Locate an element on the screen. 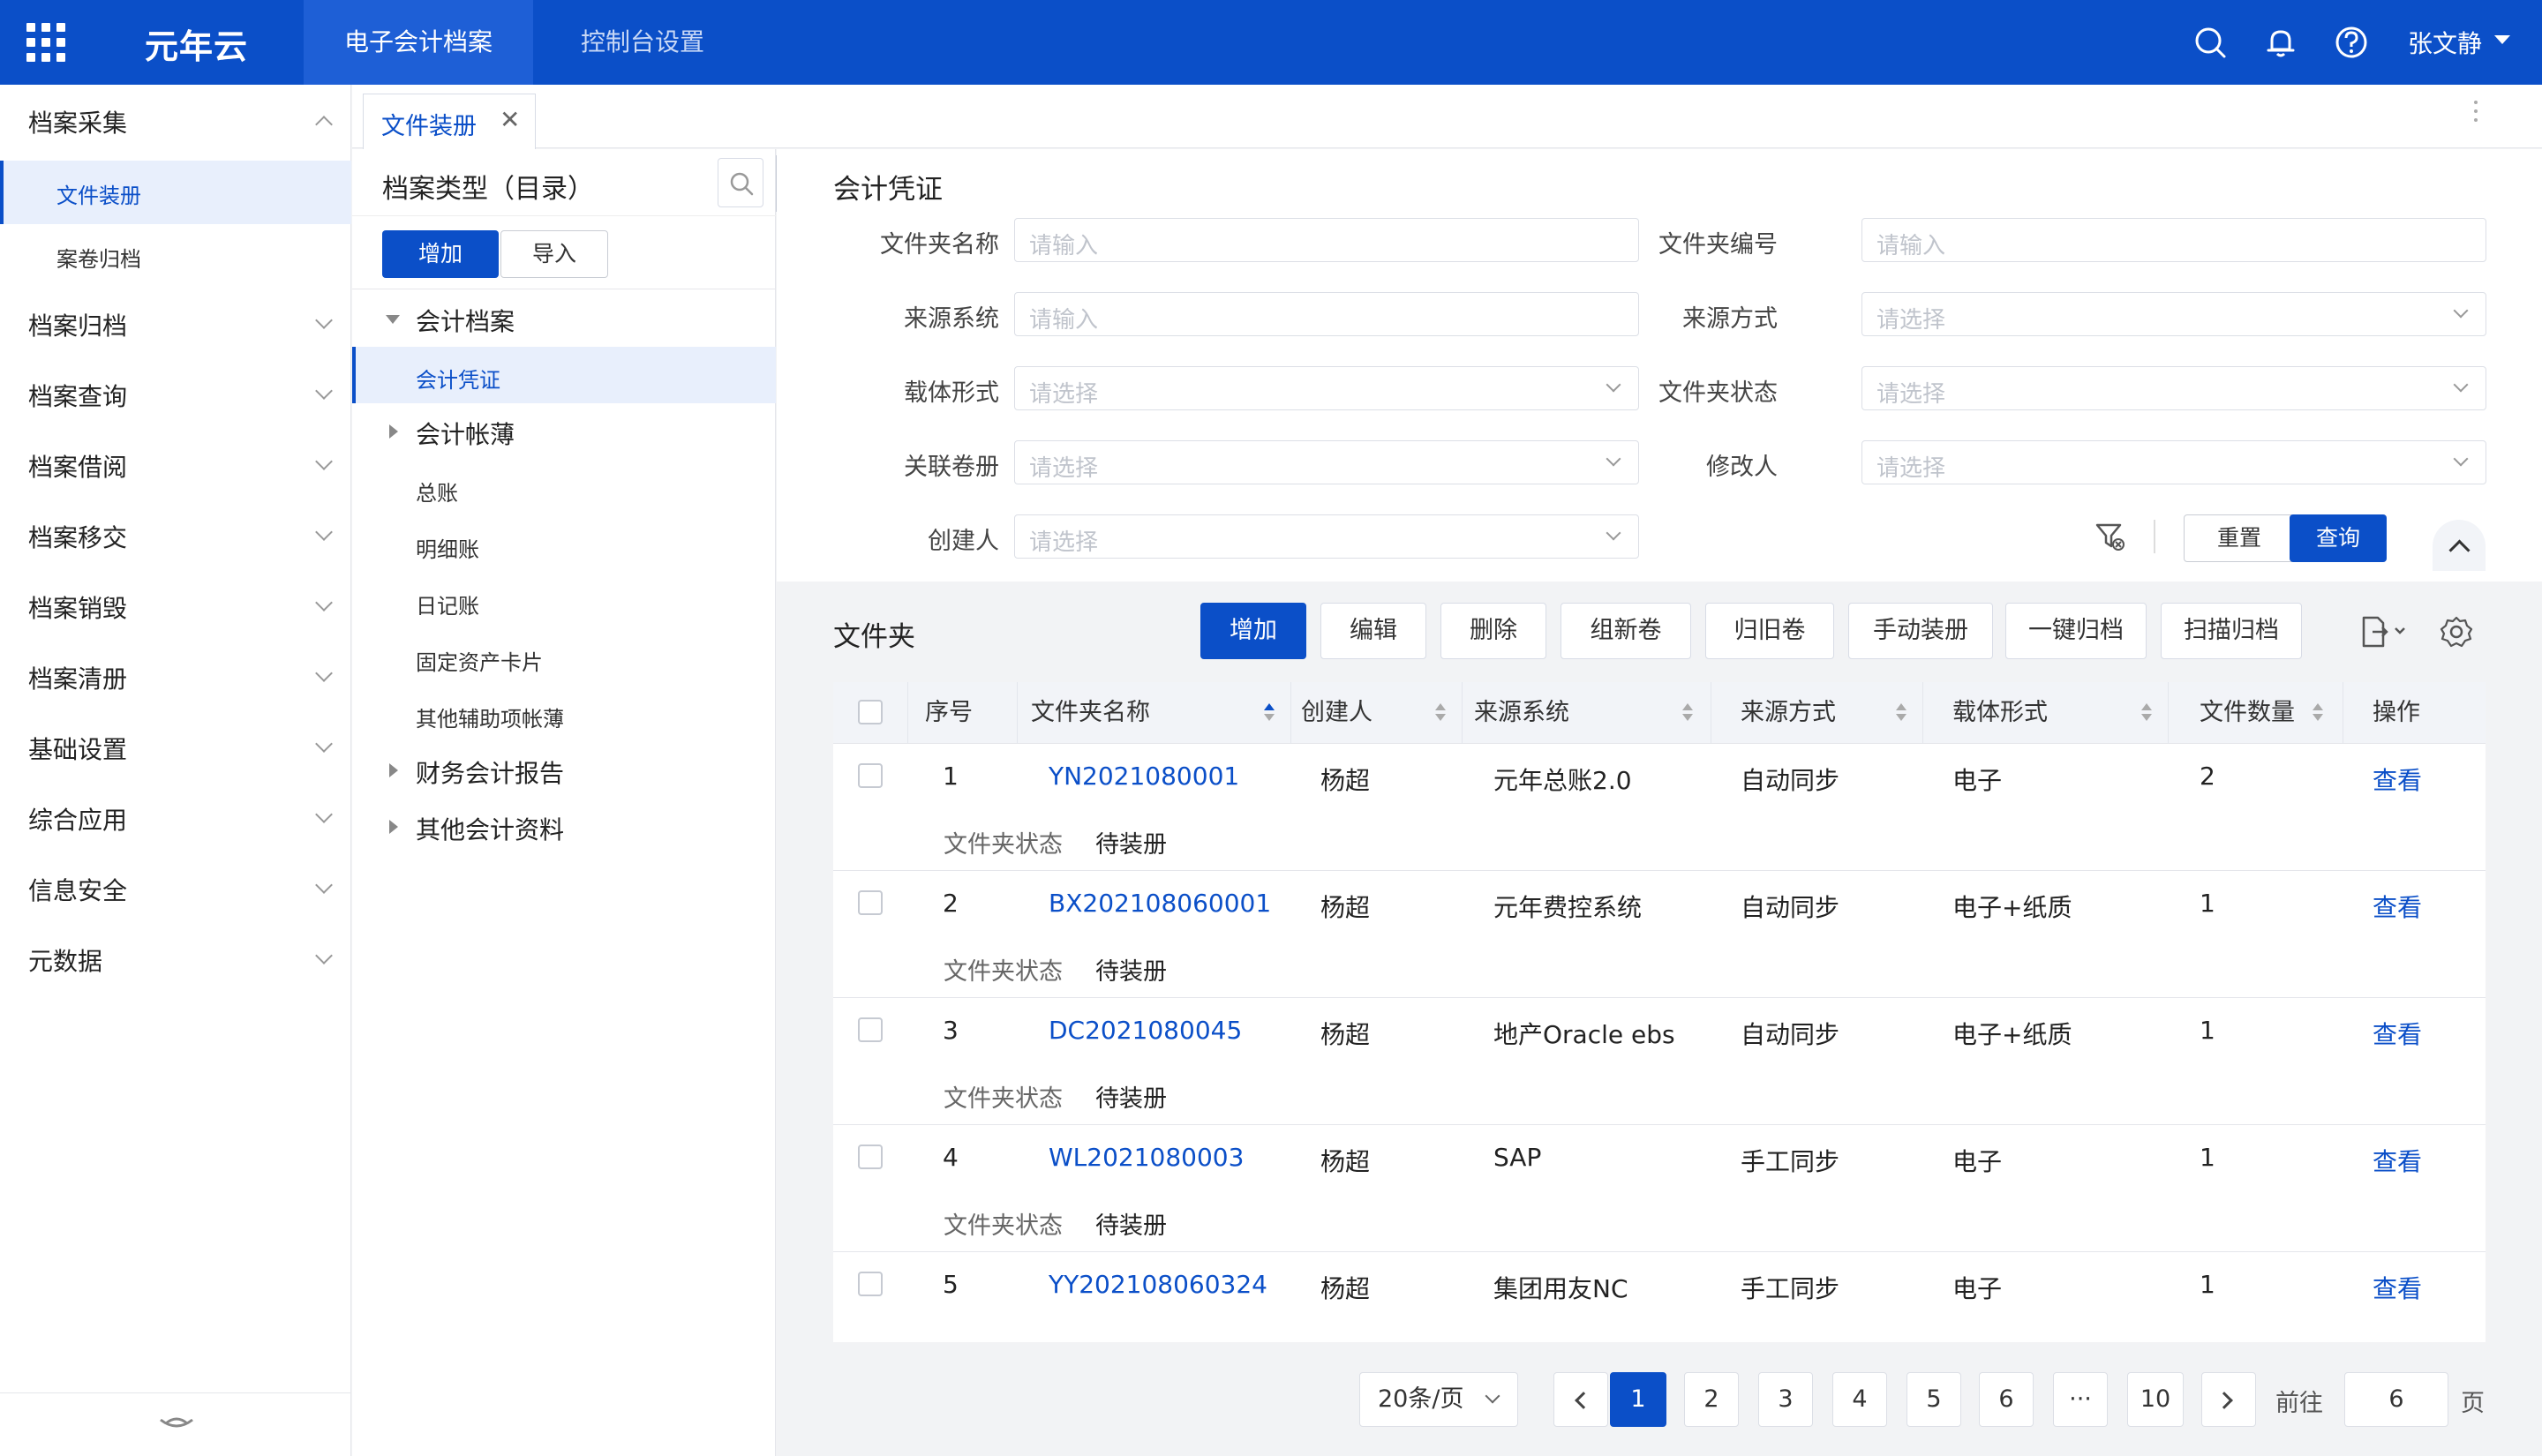  tree-search-button is located at coordinates (740, 182).